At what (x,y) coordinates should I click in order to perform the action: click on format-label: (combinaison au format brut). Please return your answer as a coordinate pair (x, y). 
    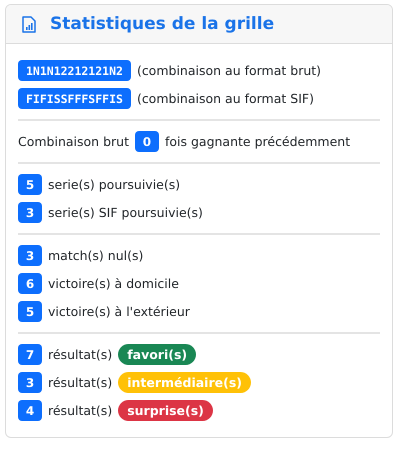
    Looking at the image, I should click on (229, 70).